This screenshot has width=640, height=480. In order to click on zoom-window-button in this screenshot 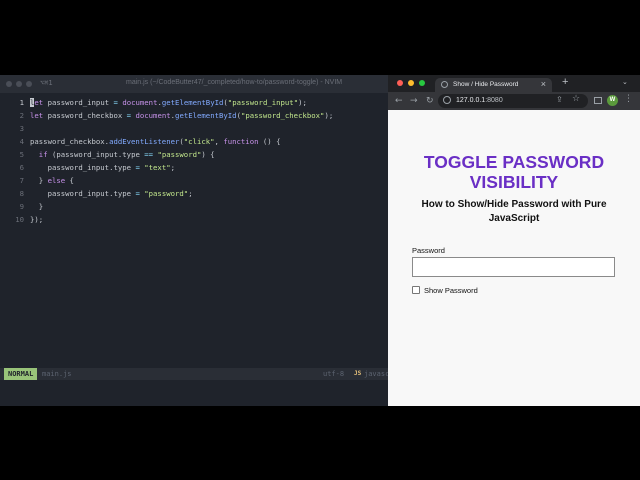, I will do `click(422, 83)`.